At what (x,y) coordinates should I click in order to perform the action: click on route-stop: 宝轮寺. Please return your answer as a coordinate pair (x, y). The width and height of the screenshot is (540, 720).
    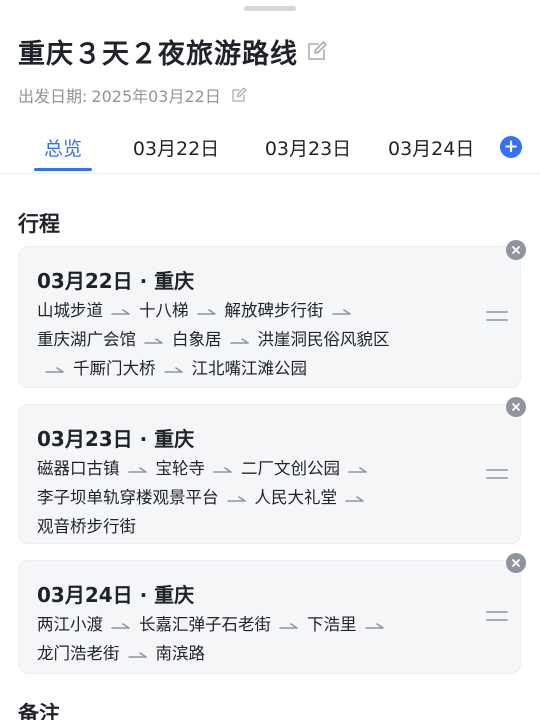
    Looking at the image, I should click on (180, 468).